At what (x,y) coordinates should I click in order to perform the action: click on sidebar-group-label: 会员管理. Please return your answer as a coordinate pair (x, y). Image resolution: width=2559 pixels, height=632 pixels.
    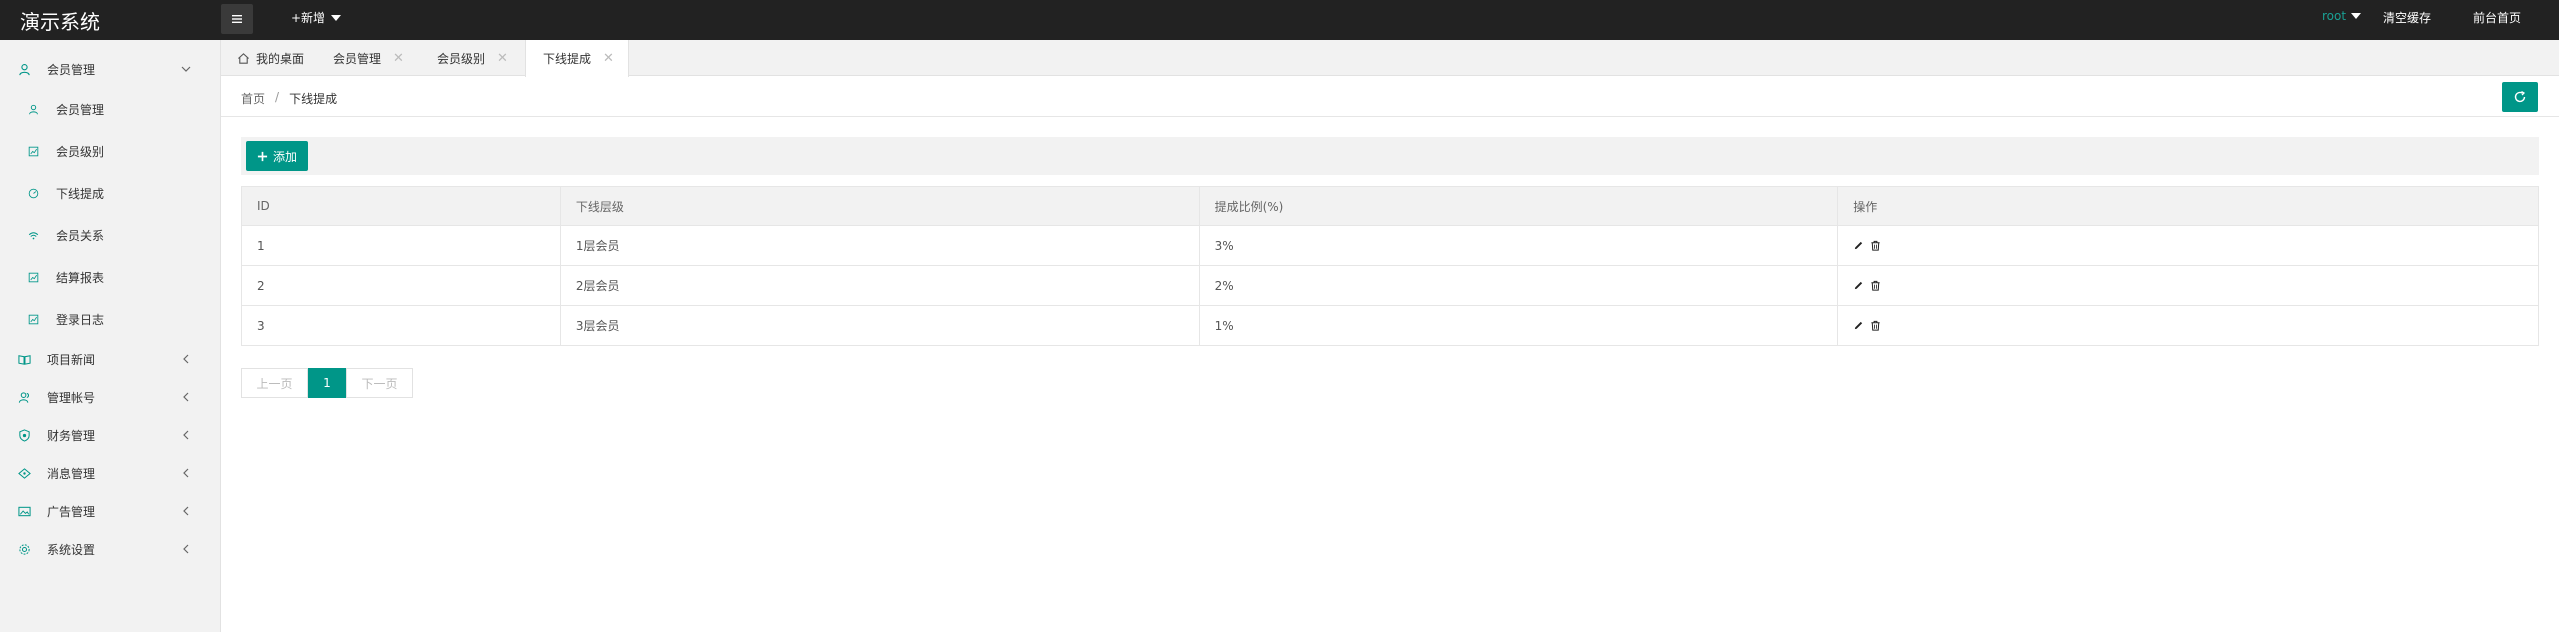
    Looking at the image, I should click on (71, 69).